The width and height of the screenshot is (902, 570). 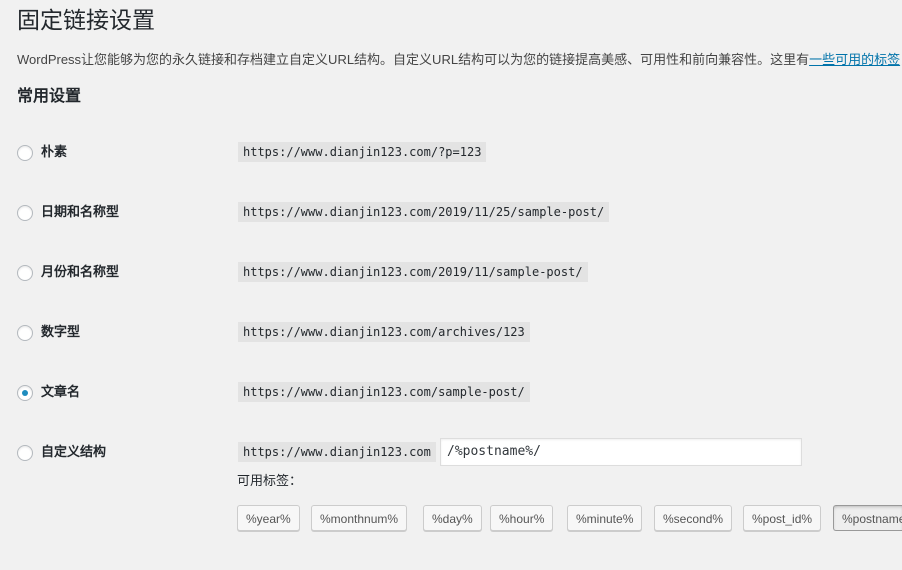 I want to click on custom-structure-input: /%postname%/, so click(x=621, y=452).